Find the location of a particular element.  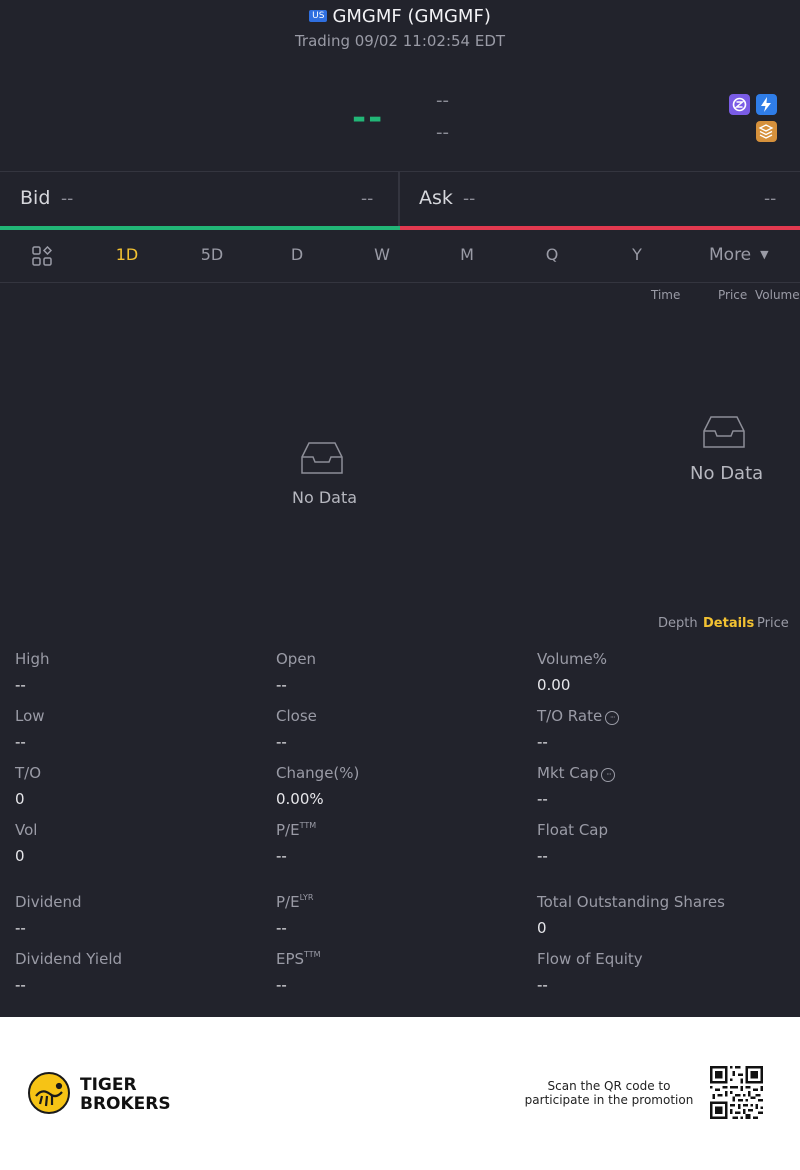

stat-to-rate-value: -- is located at coordinates (542, 742).